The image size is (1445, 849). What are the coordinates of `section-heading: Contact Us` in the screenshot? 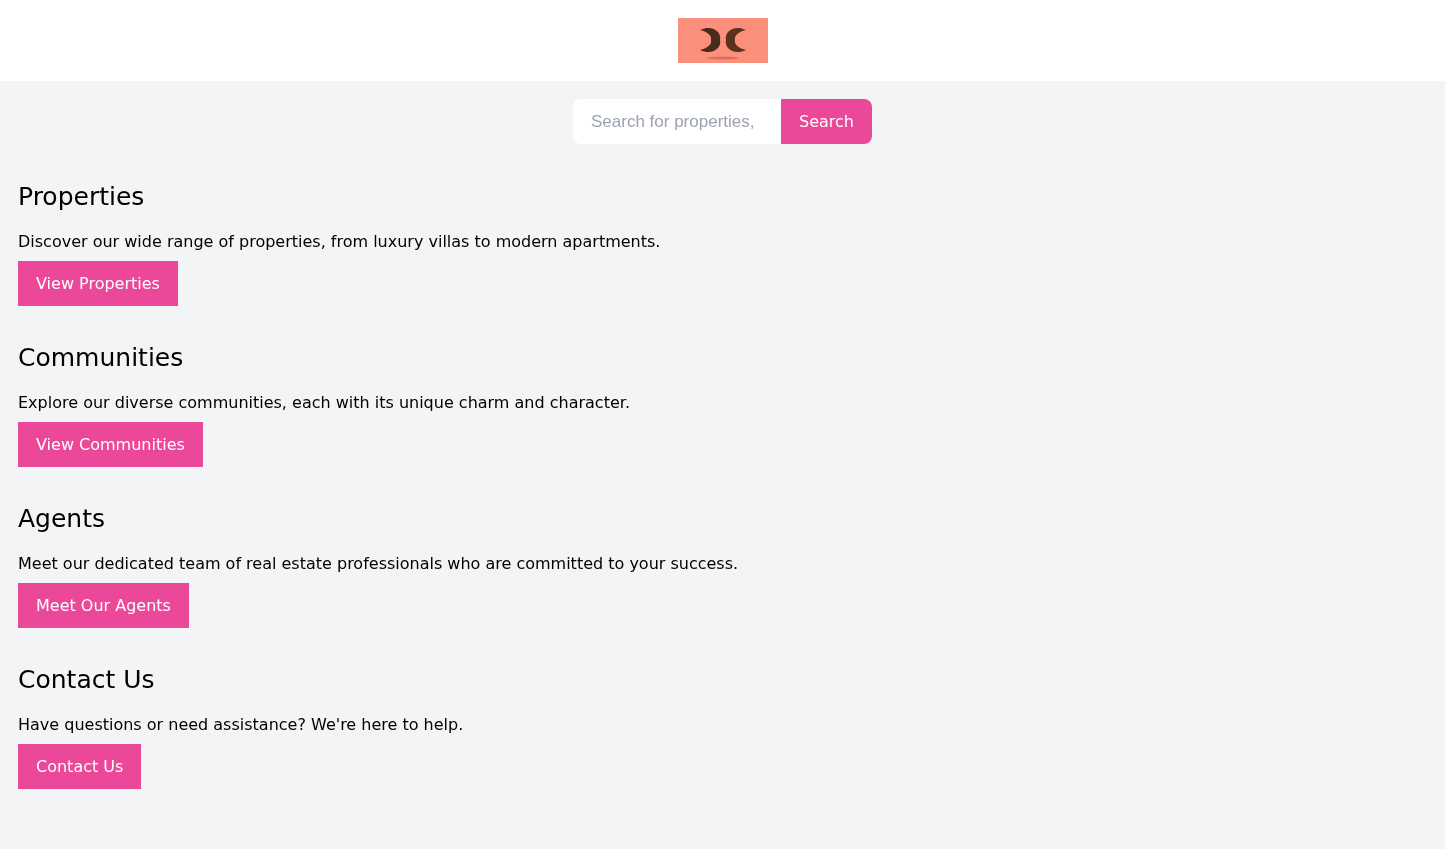 It's located at (87, 680).